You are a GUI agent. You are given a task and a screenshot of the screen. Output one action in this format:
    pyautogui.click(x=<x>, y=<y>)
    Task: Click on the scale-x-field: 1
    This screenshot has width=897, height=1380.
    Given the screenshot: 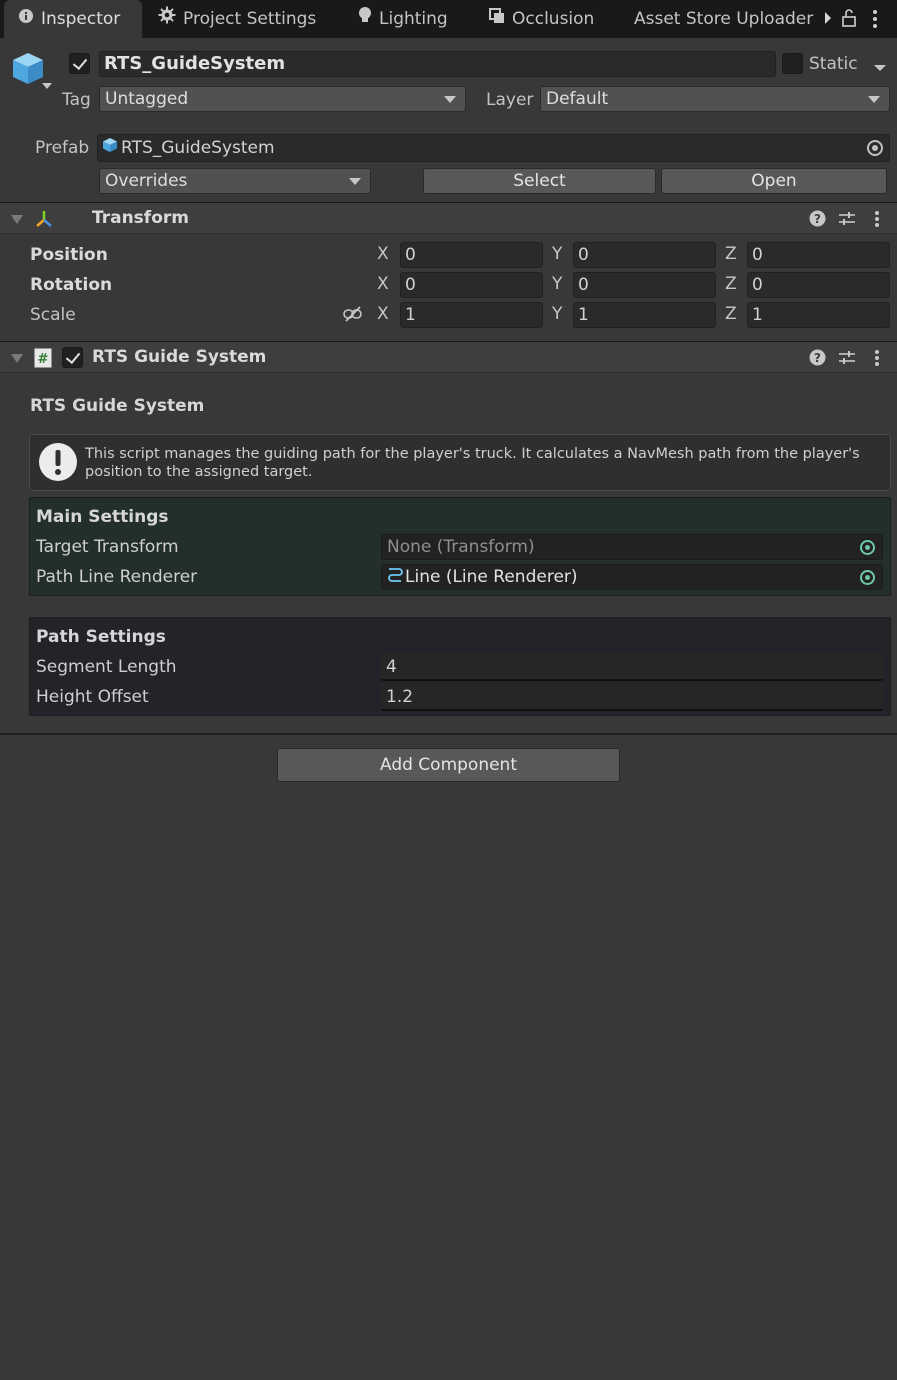 What is the action you would take?
    pyautogui.click(x=471, y=315)
    